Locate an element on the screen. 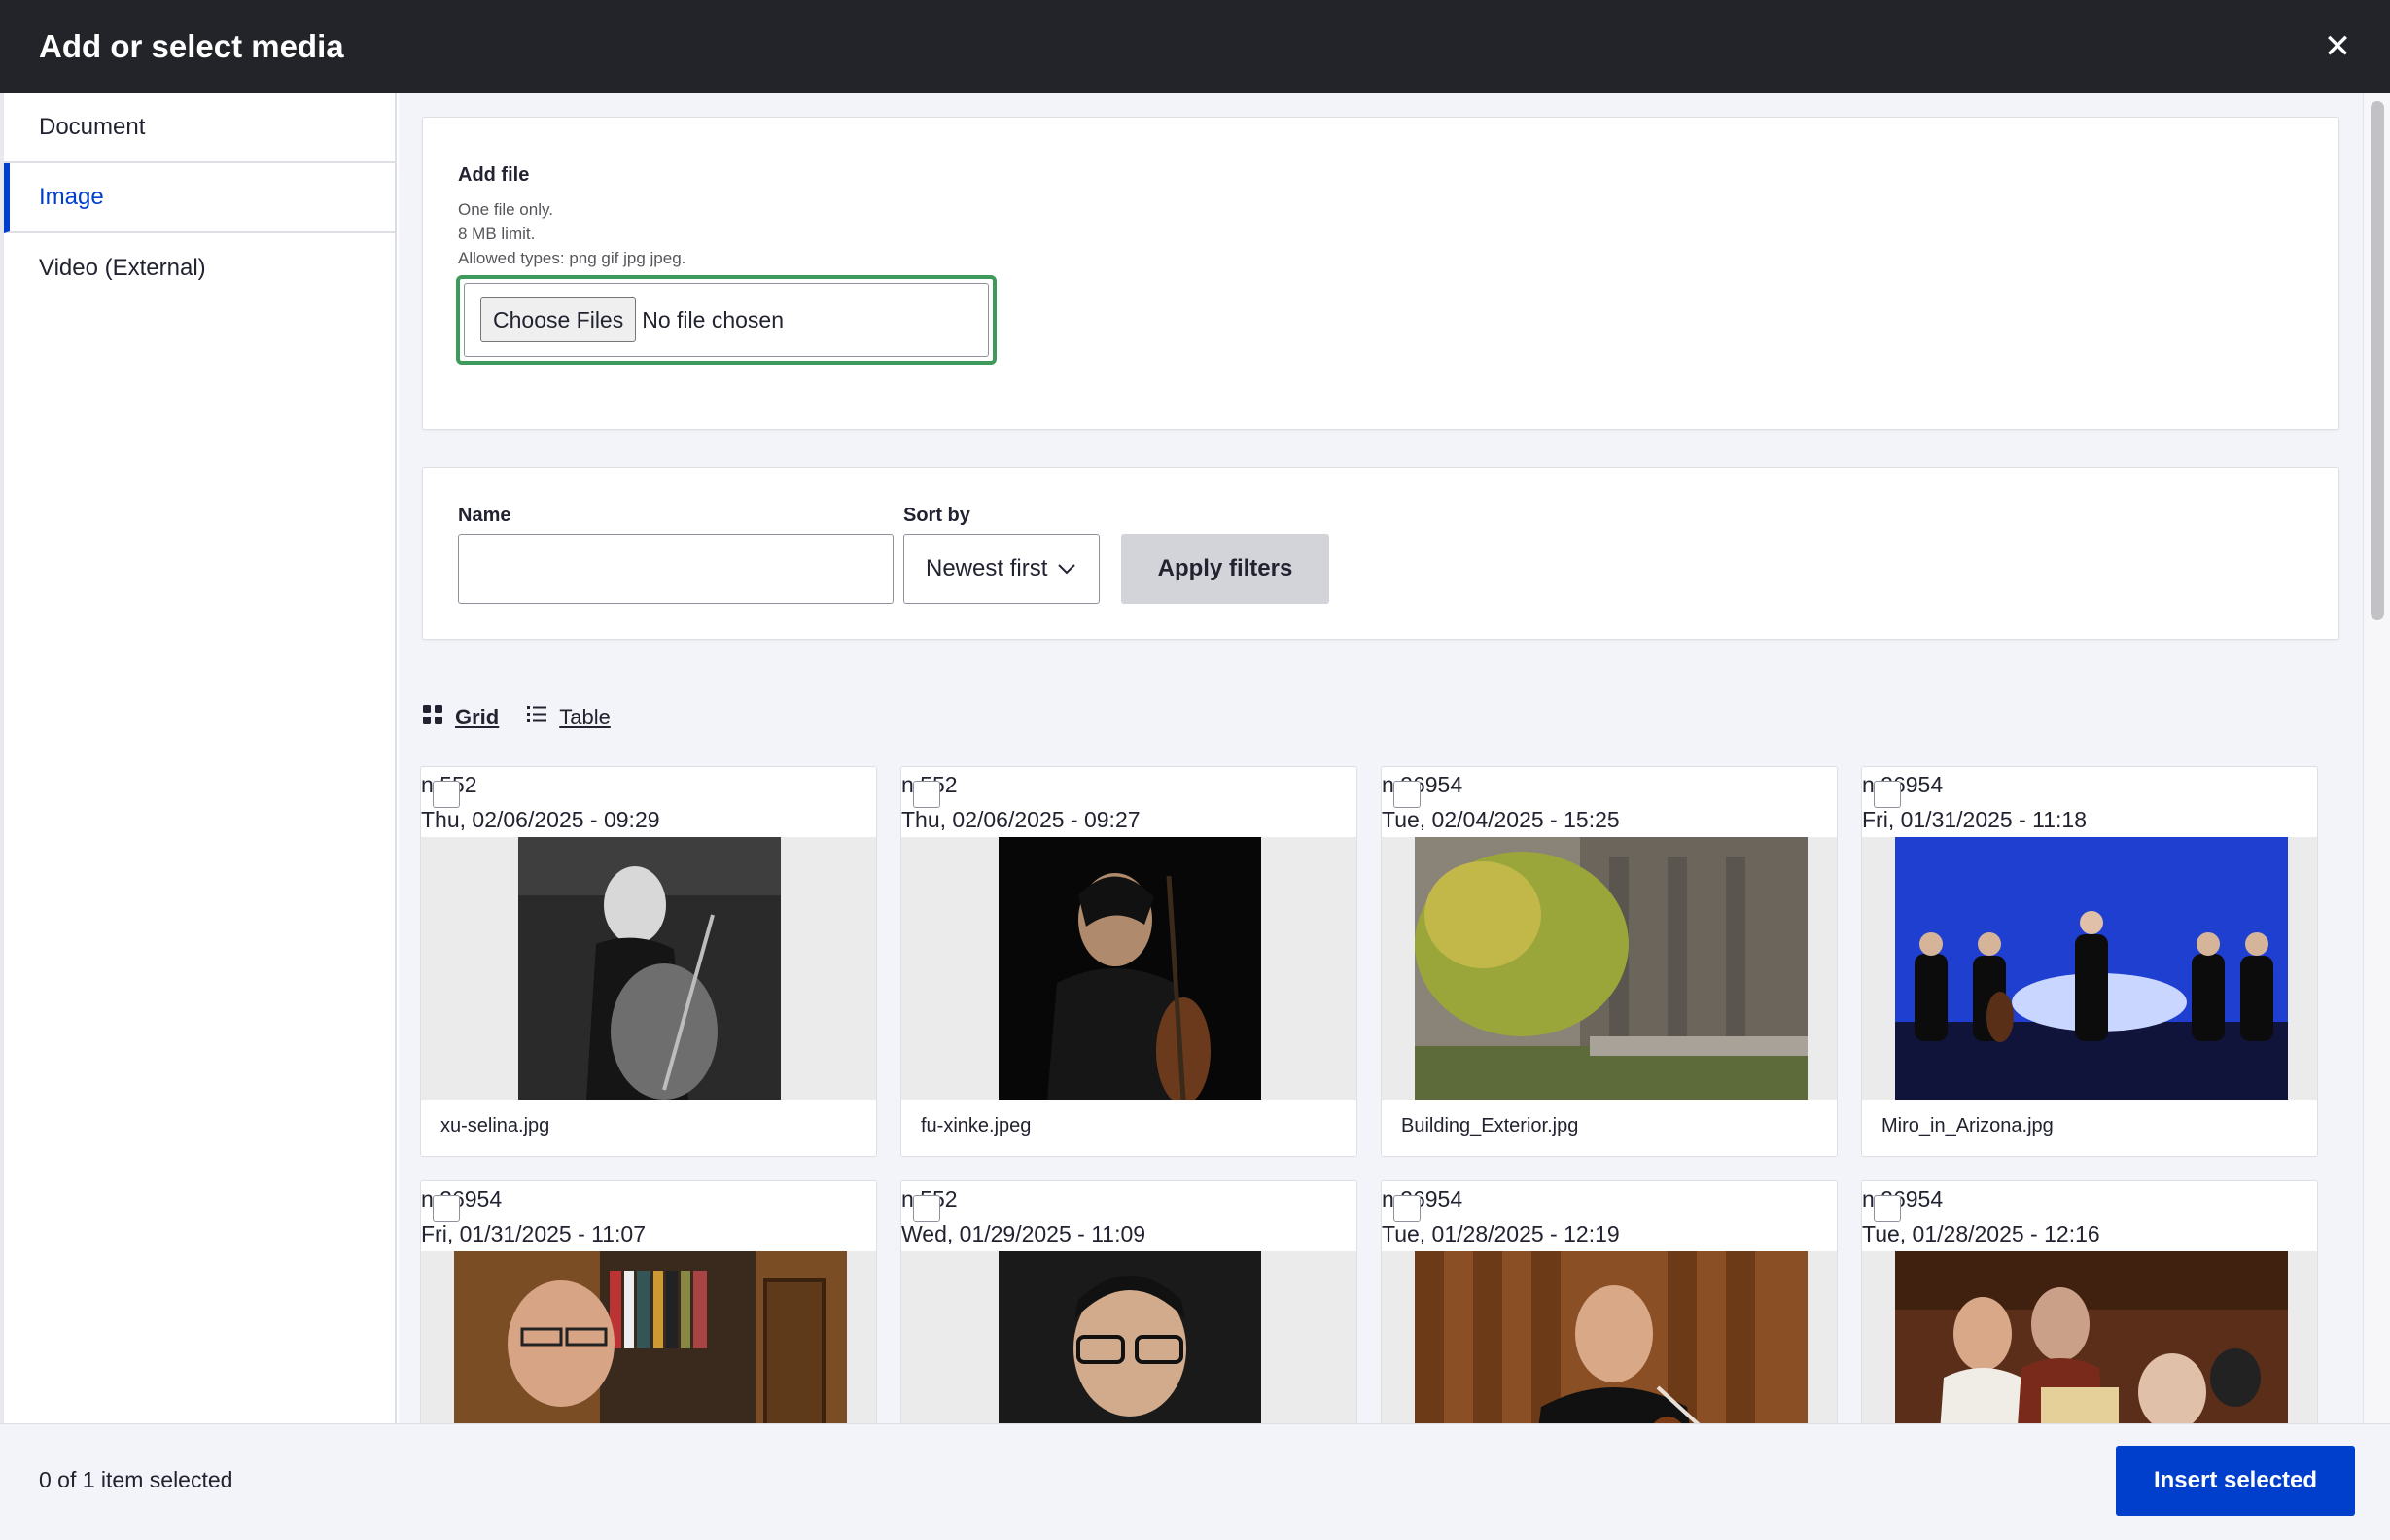  media-item: n 26954 Tue, 01/28/2025 - 12:16 is located at coordinates (2089, 1301).